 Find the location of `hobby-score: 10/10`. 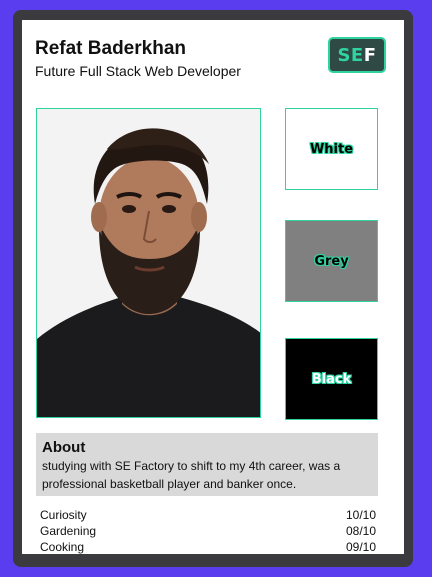

hobby-score: 10/10 is located at coordinates (360, 515).